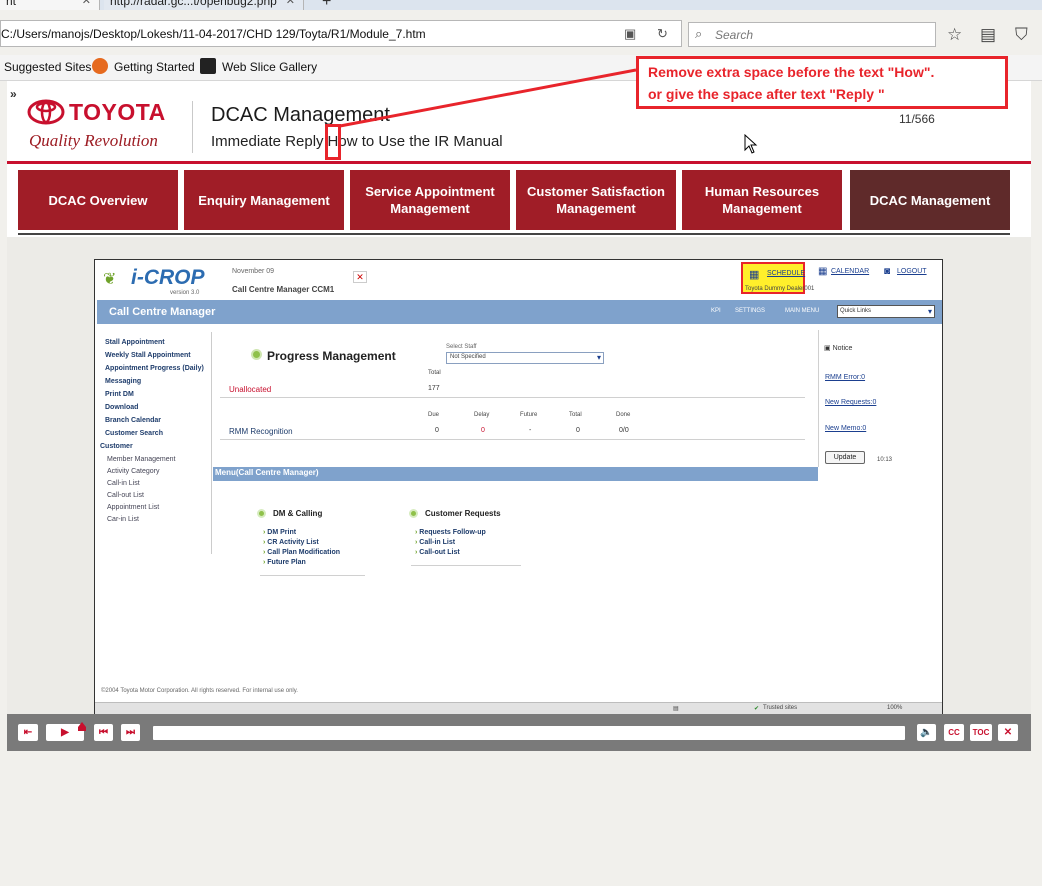 This screenshot has width=1042, height=886. What do you see at coordinates (488, 98) in the screenshot?
I see `annotation-connector` at bounding box center [488, 98].